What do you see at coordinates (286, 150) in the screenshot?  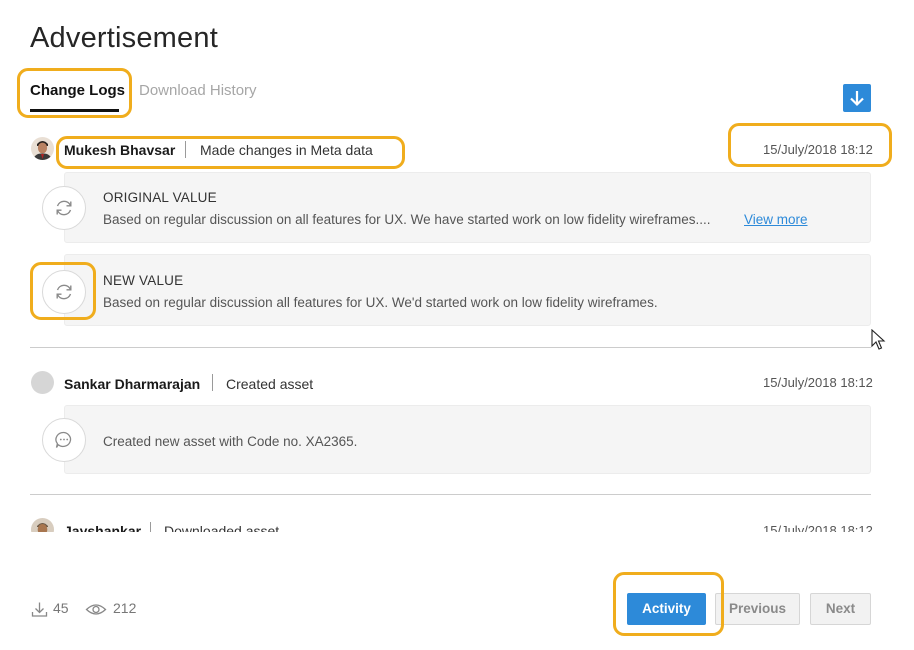 I see `log-action: Made changes in Meta data` at bounding box center [286, 150].